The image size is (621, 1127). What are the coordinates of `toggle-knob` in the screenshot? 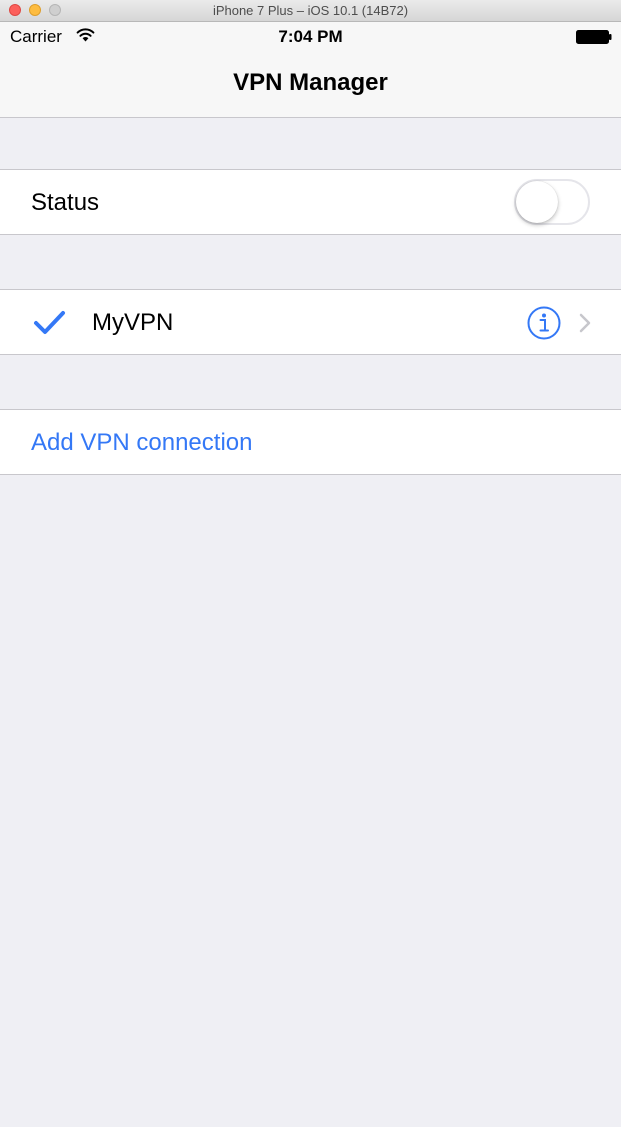 It's located at (537, 202).